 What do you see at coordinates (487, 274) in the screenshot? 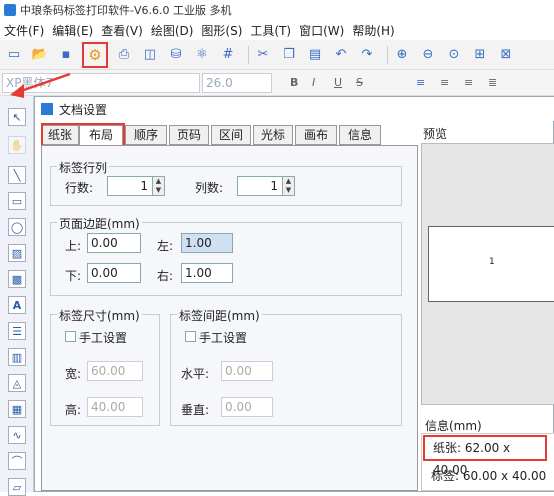
I see `preview-area: 1` at bounding box center [487, 274].